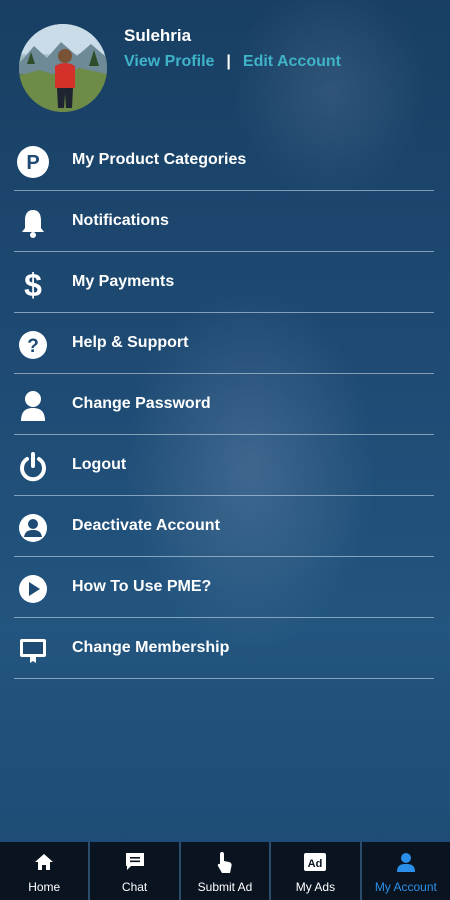  What do you see at coordinates (292, 62) in the screenshot?
I see `edit-account-link: Edit Account` at bounding box center [292, 62].